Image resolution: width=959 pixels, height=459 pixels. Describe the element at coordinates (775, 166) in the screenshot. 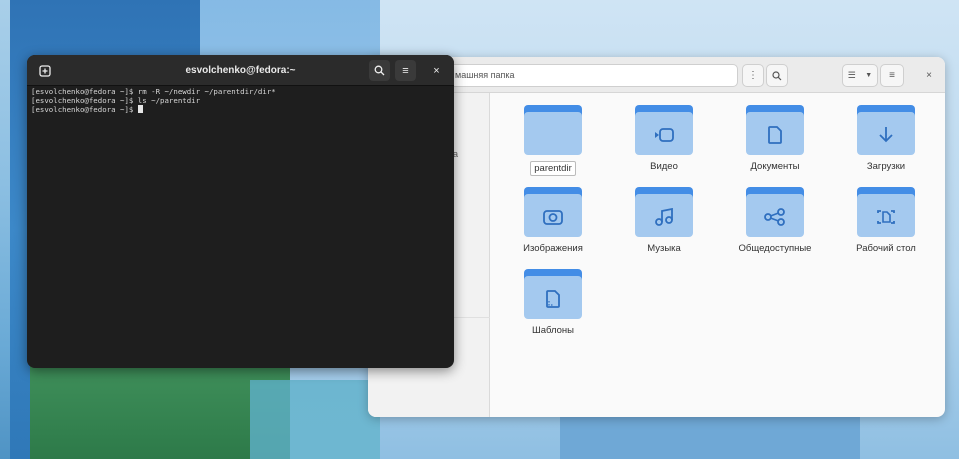

I see `folder-label: Документы` at that location.